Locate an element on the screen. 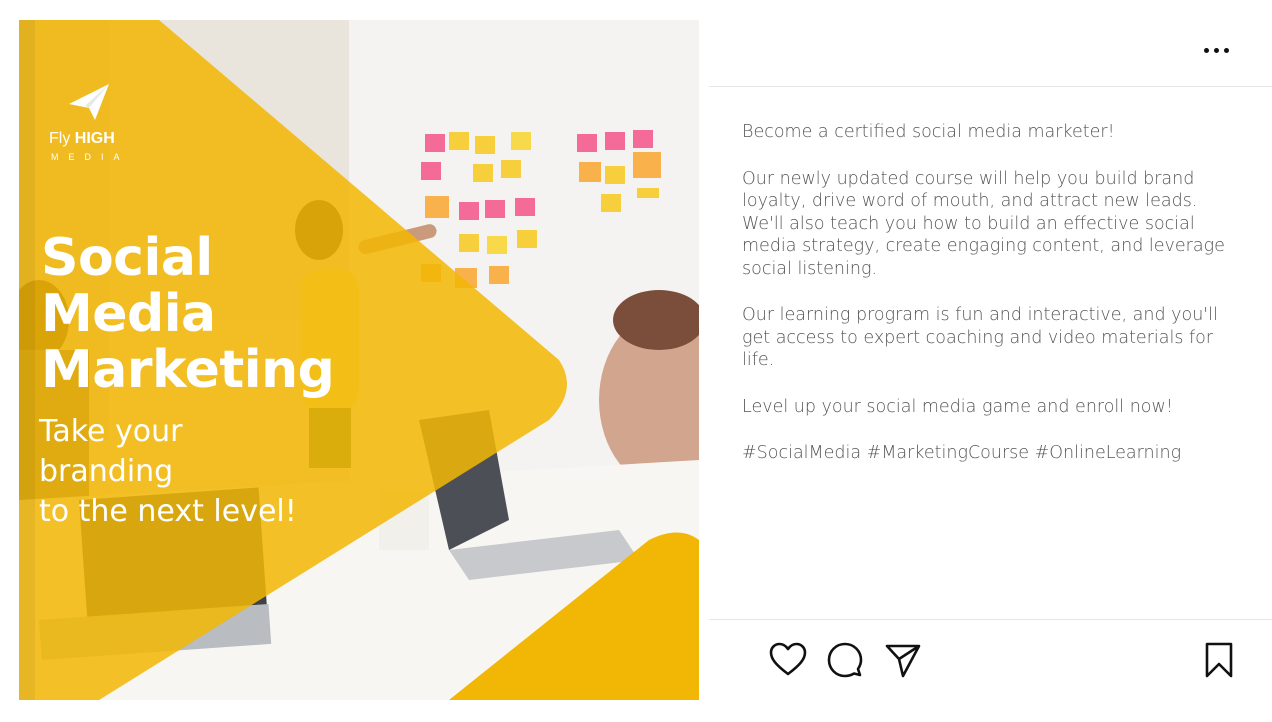 This screenshot has height=722, width=1272. brand-name: Fly HIGH is located at coordinates (82, 138).